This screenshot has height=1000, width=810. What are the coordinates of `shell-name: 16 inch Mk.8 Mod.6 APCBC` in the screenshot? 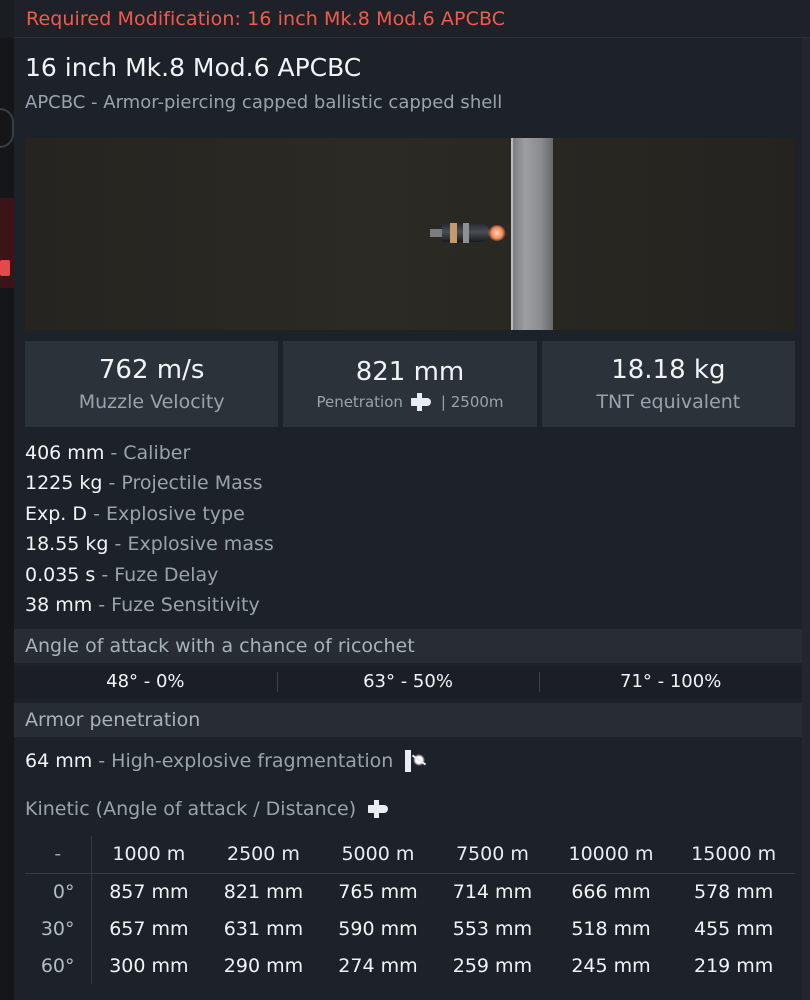 It's located at (193, 67).